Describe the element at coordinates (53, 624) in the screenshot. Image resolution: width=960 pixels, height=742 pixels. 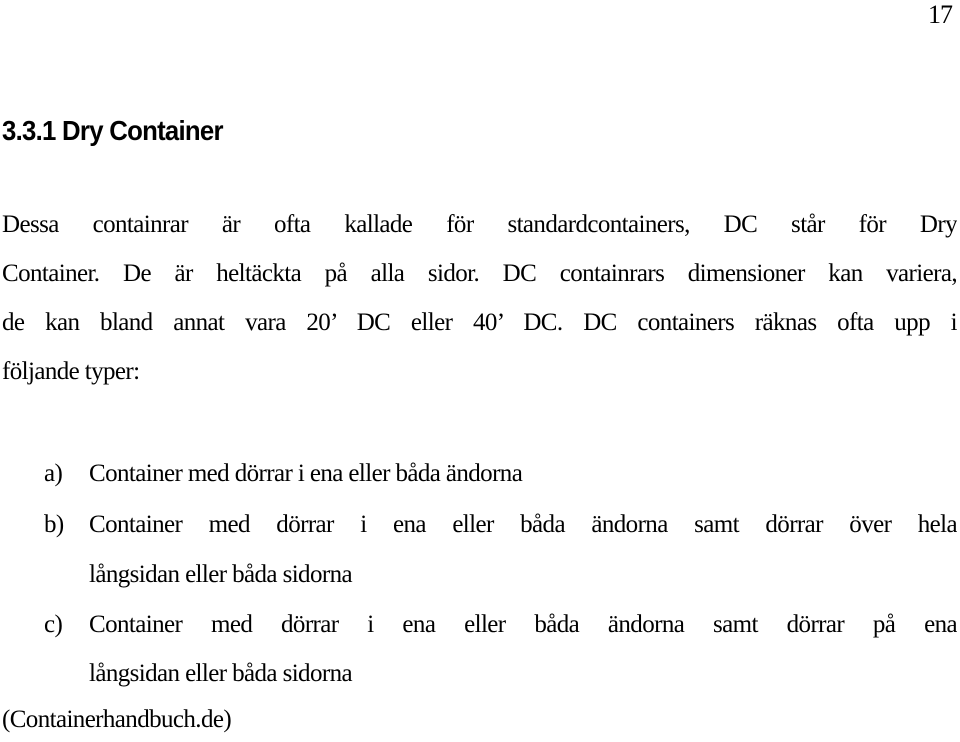
I see `list-marker: c)` at that location.